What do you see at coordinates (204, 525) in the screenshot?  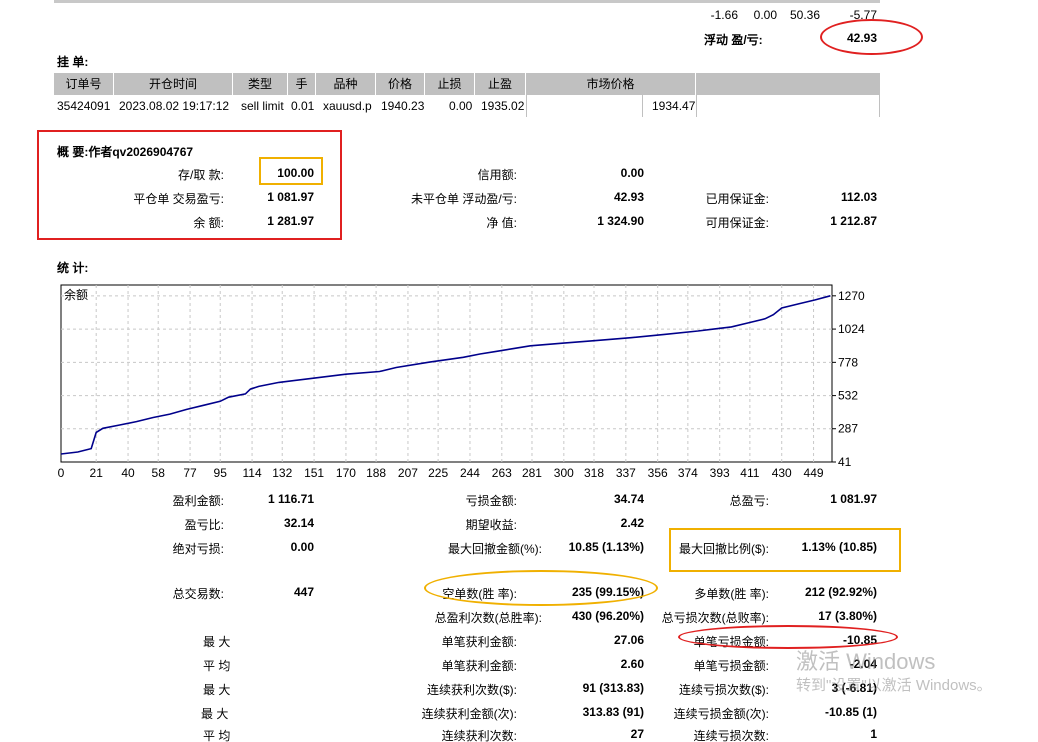 I see `profit-factor-label: 盈亏比:` at bounding box center [204, 525].